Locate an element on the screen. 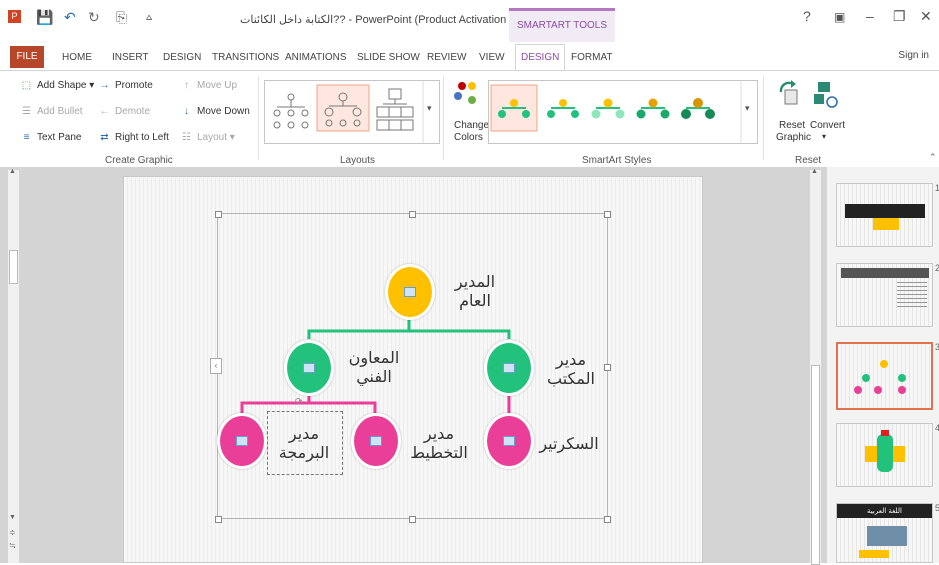 Image resolution: width=939 pixels, height=565 pixels. thumb-red-cap is located at coordinates (885, 433).